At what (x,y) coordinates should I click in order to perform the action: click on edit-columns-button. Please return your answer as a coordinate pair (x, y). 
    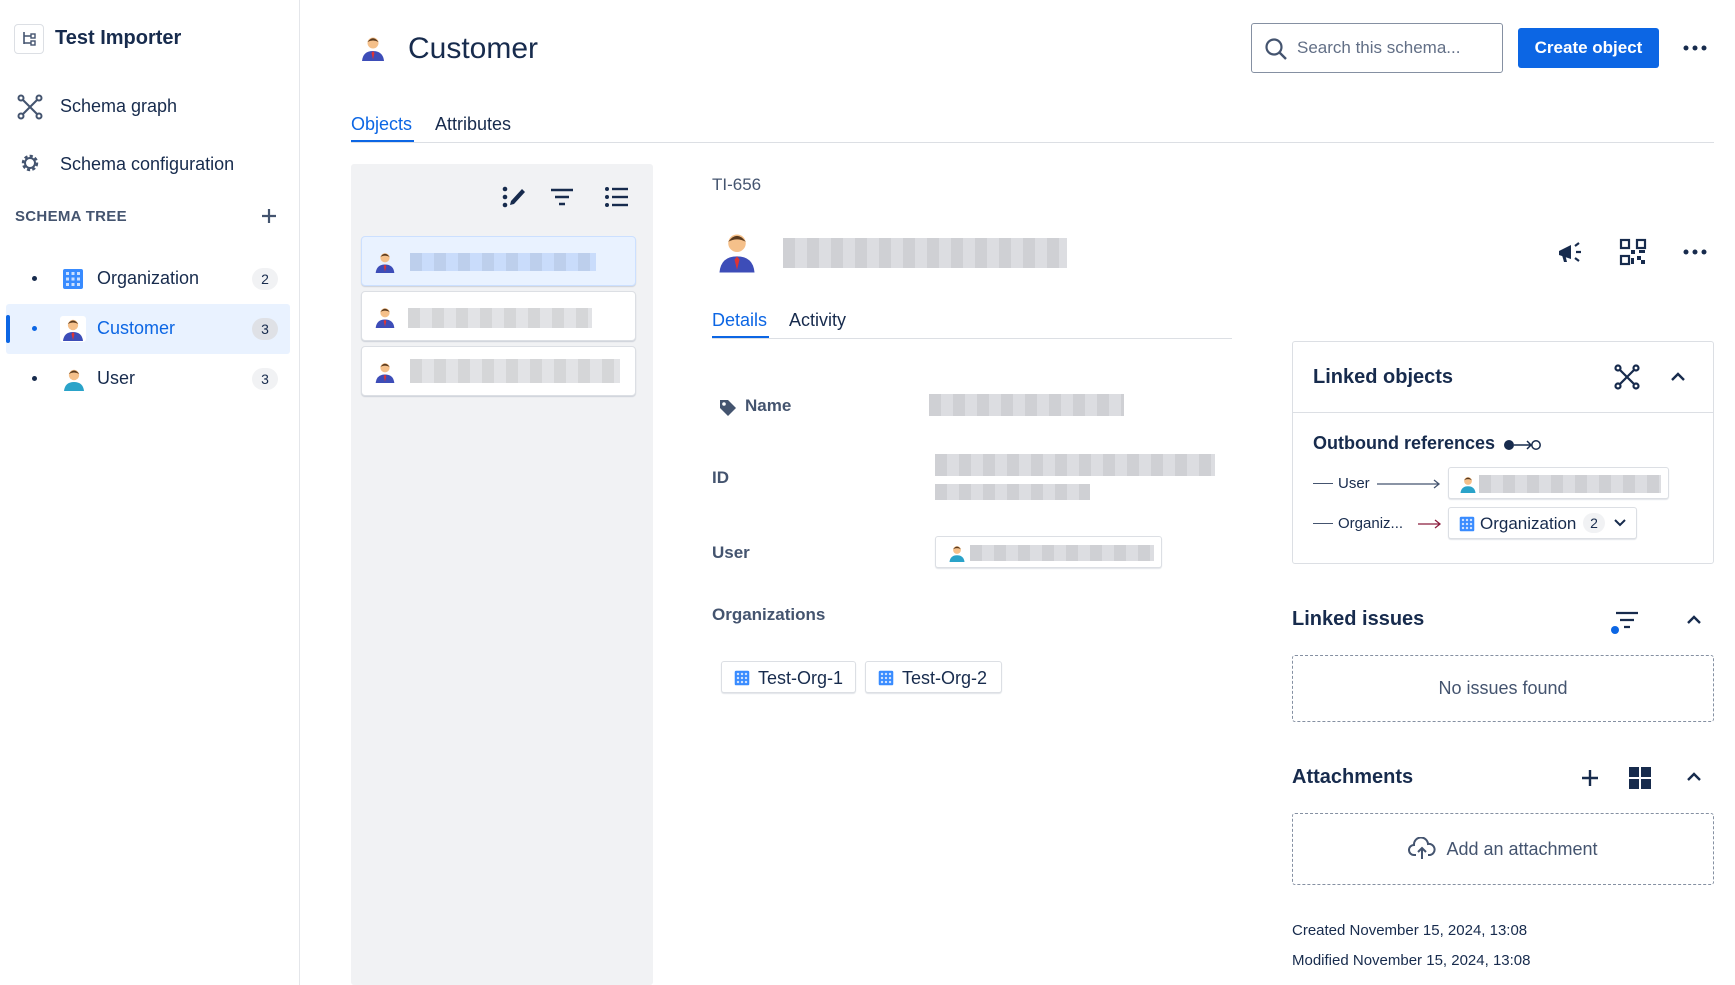
    Looking at the image, I should click on (514, 197).